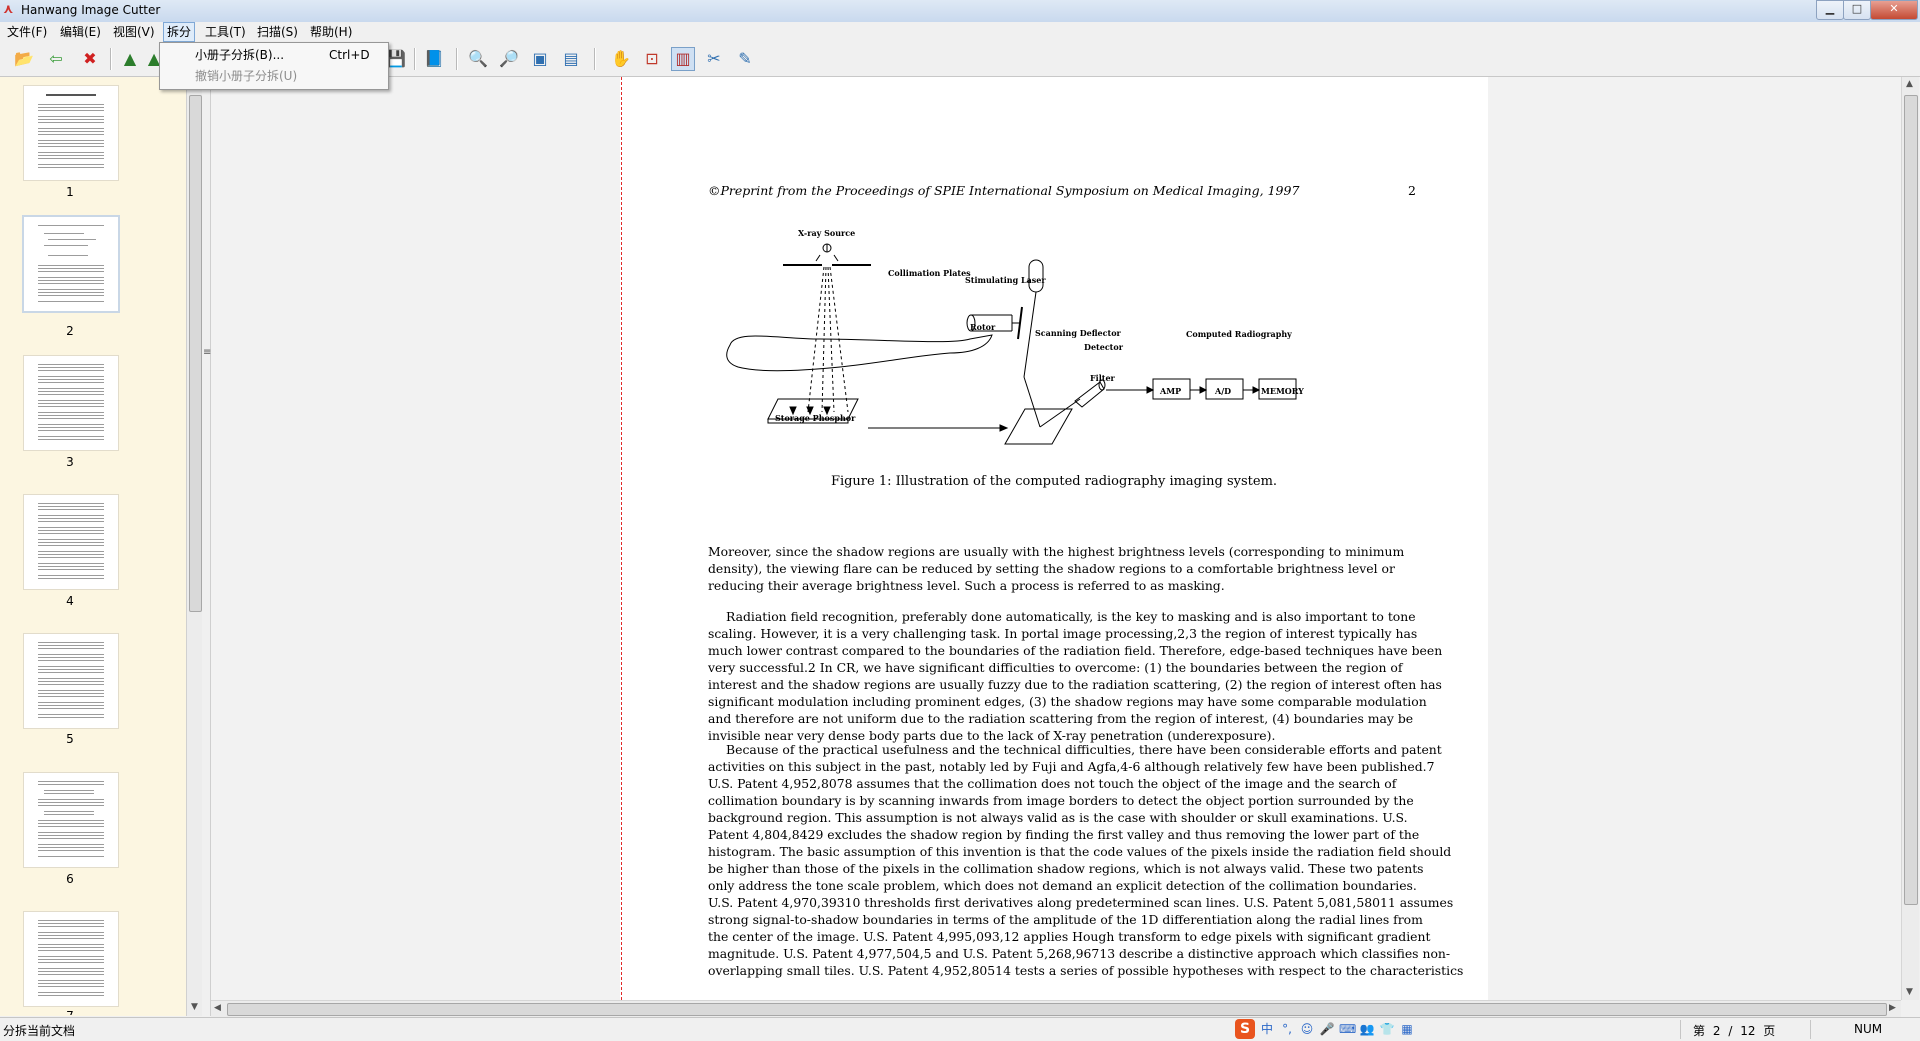  Describe the element at coordinates (274, 55) in the screenshot. I see `menu-item-booklet-split: 小册子分拆(B)... Ctrl+D` at that location.